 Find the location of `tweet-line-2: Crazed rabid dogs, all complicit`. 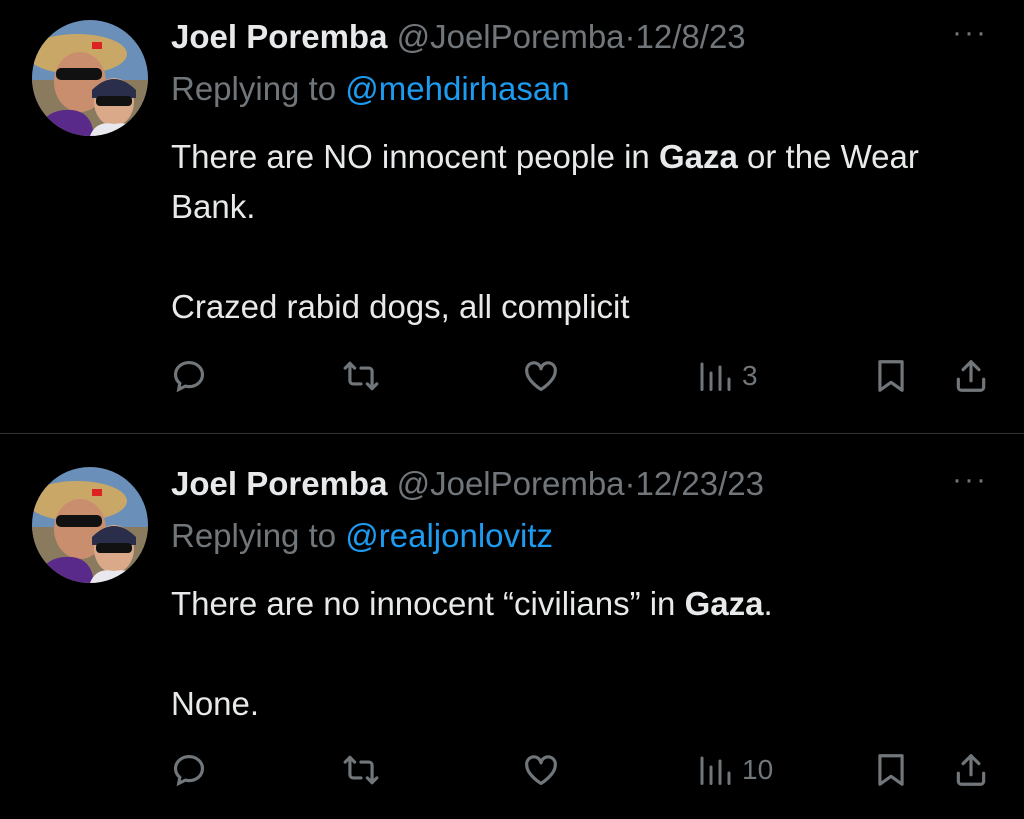

tweet-line-2: Crazed rabid dogs, all complicit is located at coordinates (400, 306).